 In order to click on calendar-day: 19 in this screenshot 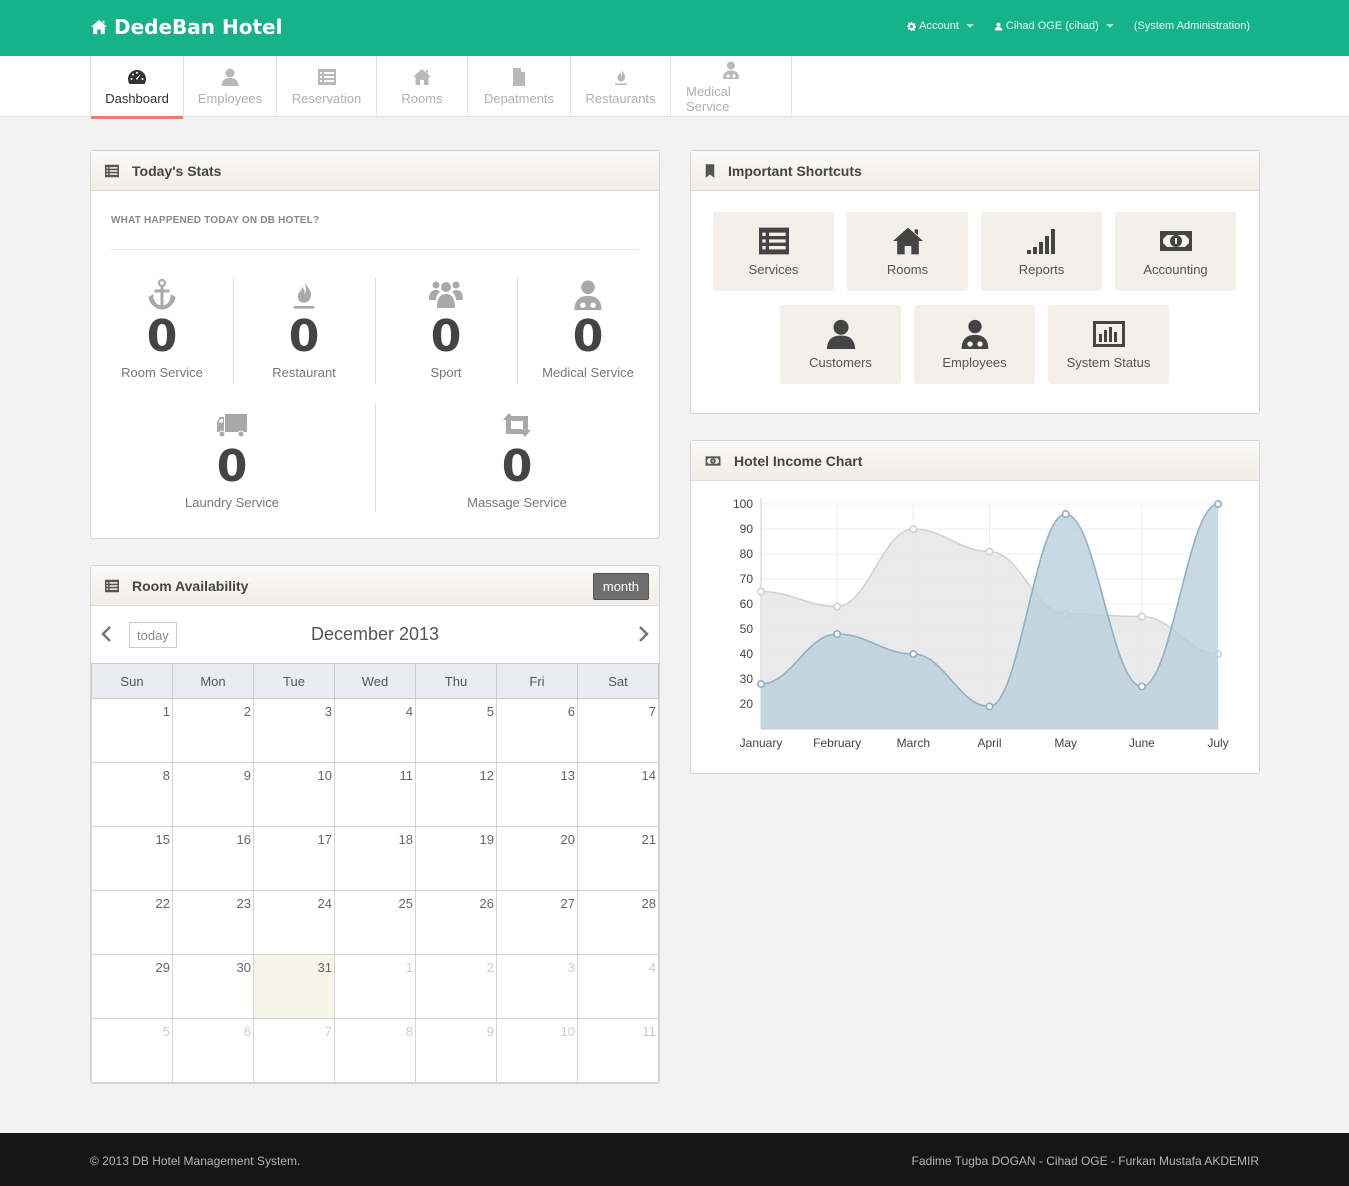, I will do `click(456, 858)`.